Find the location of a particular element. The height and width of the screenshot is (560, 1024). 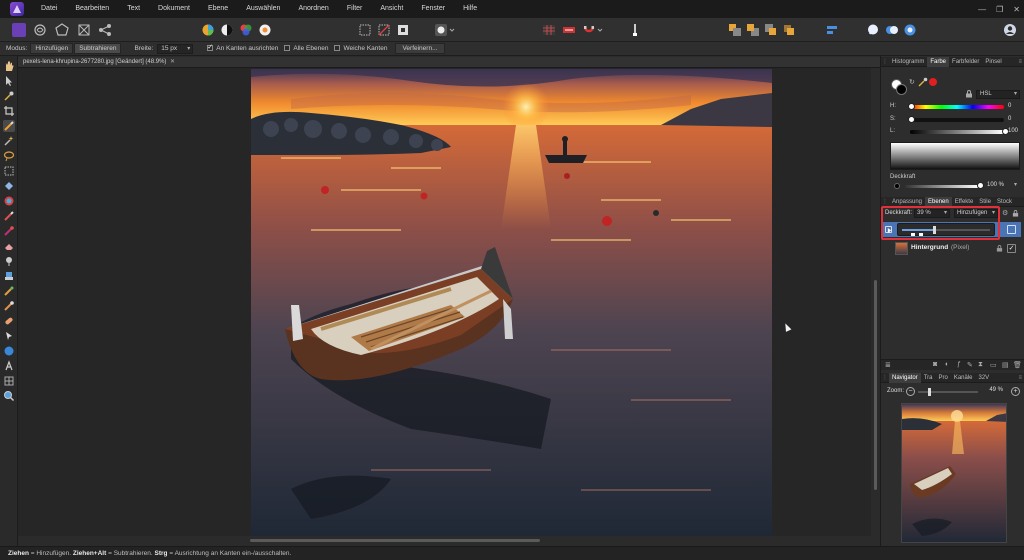

red-eye-tool-icon is located at coordinates (9, 321).